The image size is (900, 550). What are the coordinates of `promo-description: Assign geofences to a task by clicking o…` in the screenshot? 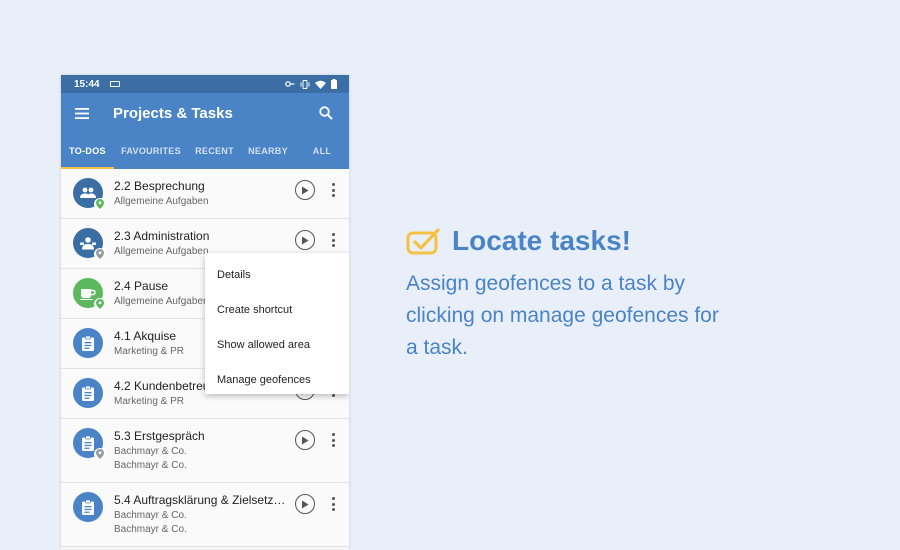 It's located at (562, 315).